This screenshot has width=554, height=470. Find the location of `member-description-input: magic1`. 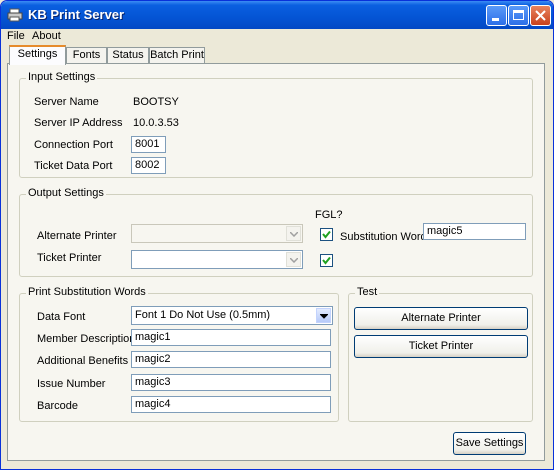

member-description-input: magic1 is located at coordinates (231, 337).